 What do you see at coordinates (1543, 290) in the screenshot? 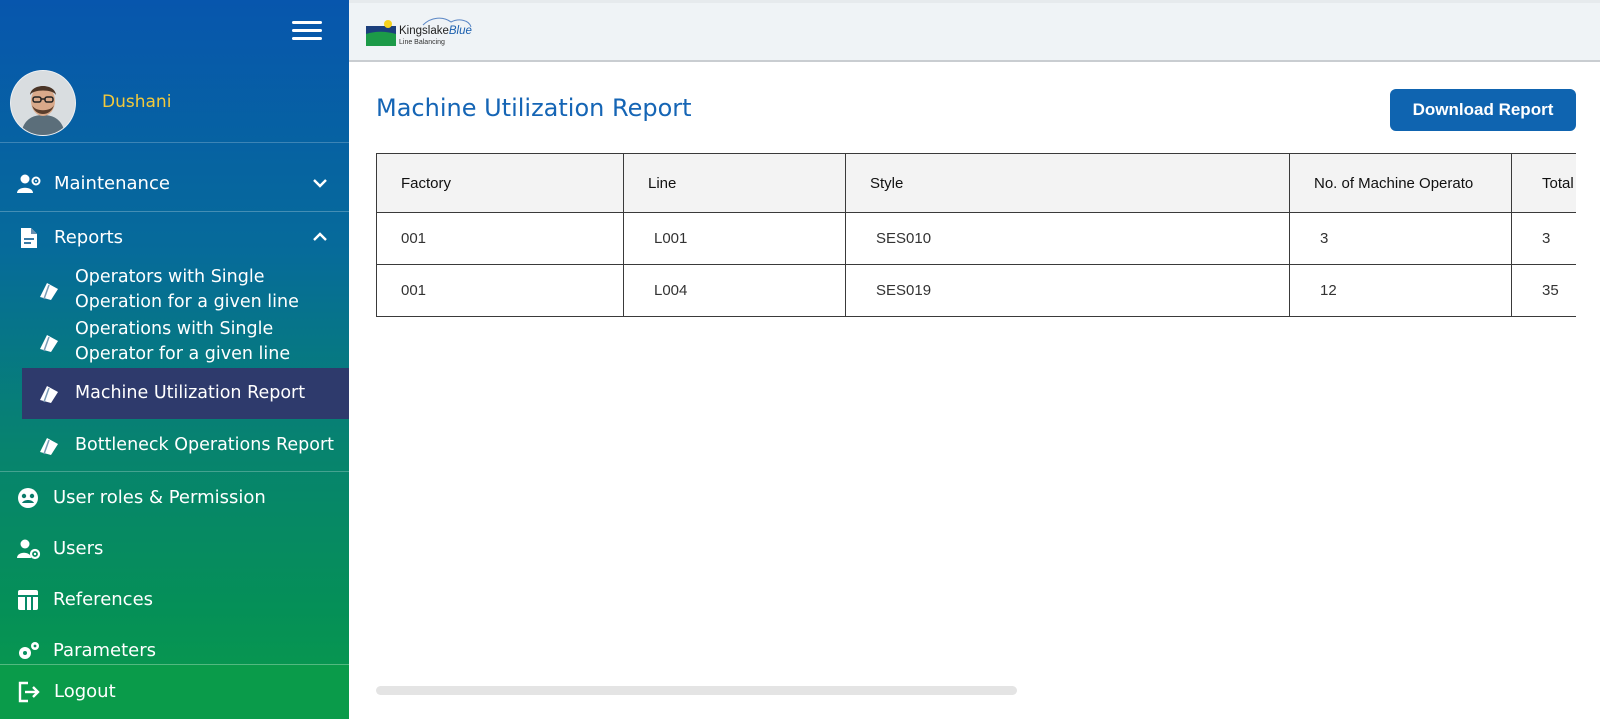
I see `table-cell: 35` at bounding box center [1543, 290].